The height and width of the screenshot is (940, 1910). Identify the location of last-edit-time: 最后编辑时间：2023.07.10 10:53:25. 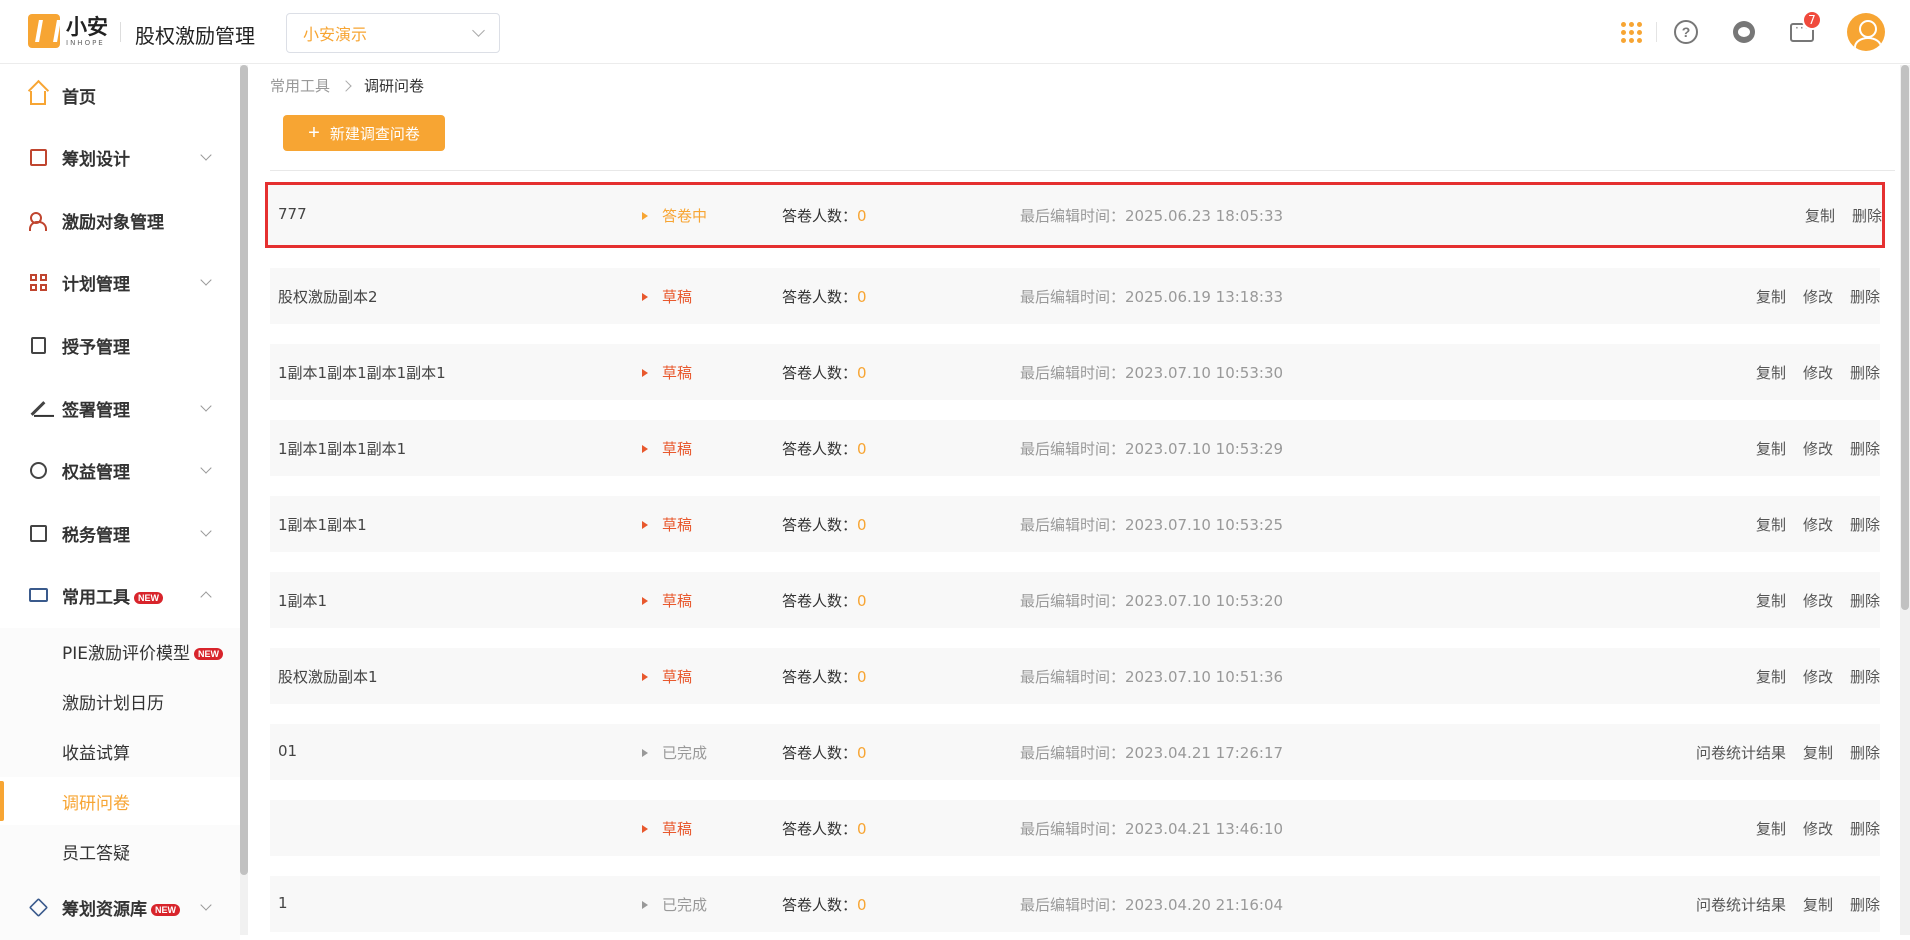
(1151, 524).